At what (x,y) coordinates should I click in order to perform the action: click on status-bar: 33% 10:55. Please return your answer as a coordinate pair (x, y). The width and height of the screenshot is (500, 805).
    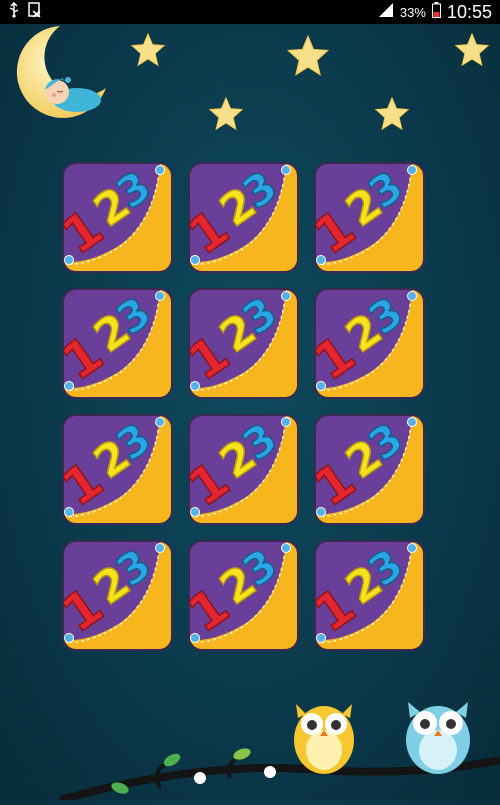
    Looking at the image, I should click on (250, 12).